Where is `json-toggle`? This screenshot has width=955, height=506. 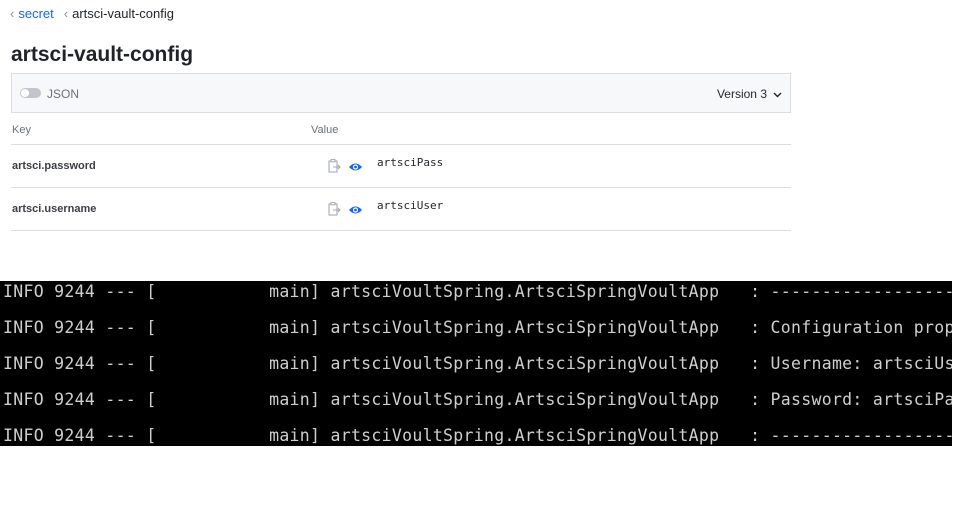
json-toggle is located at coordinates (30, 93).